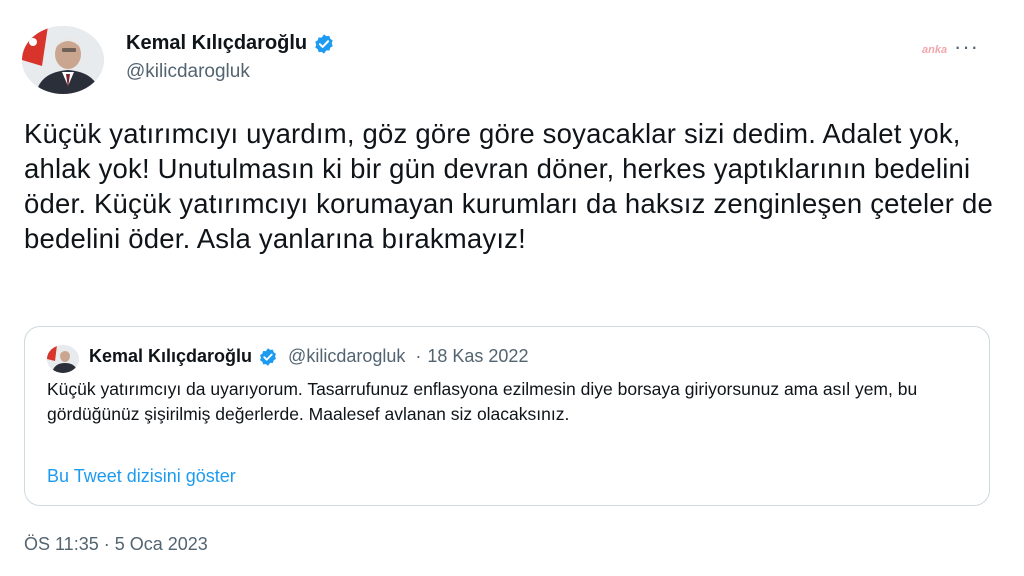 Image resolution: width=1024 pixels, height=576 pixels. I want to click on author-name-row: Kemal Kılıçdaroğlu, so click(230, 43).